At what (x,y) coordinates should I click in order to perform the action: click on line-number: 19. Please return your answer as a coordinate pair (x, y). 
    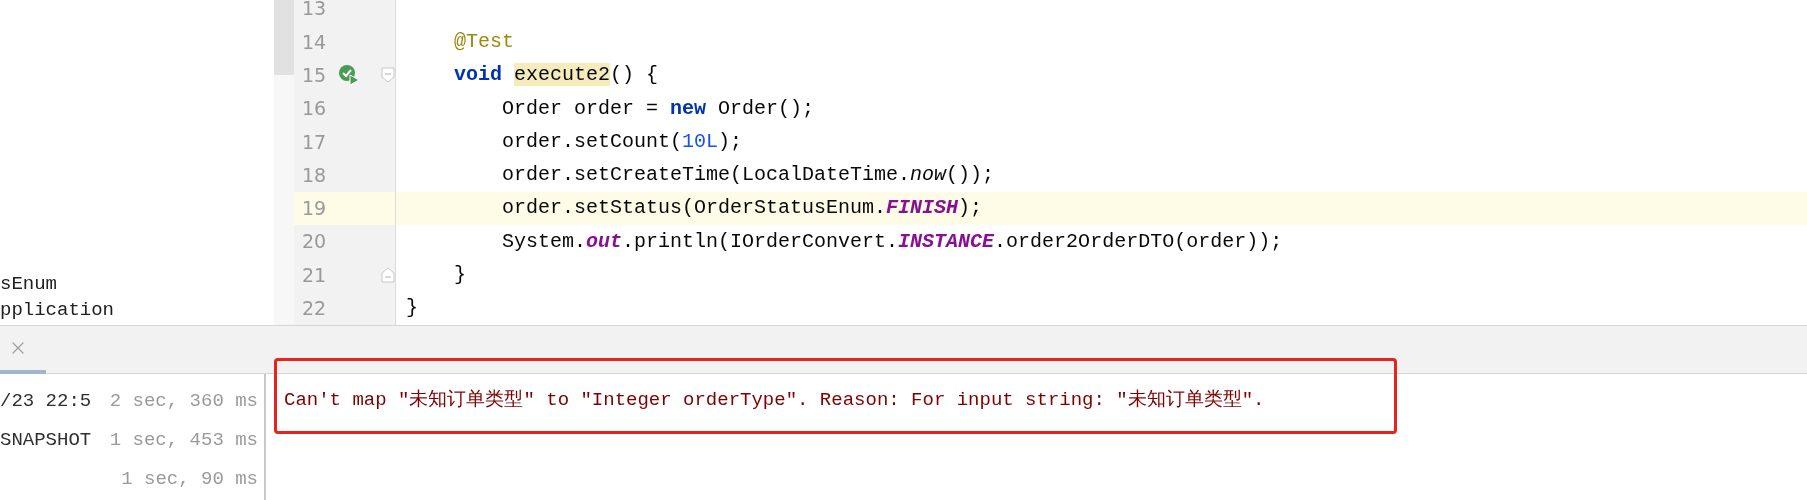
    Looking at the image, I should click on (315, 209).